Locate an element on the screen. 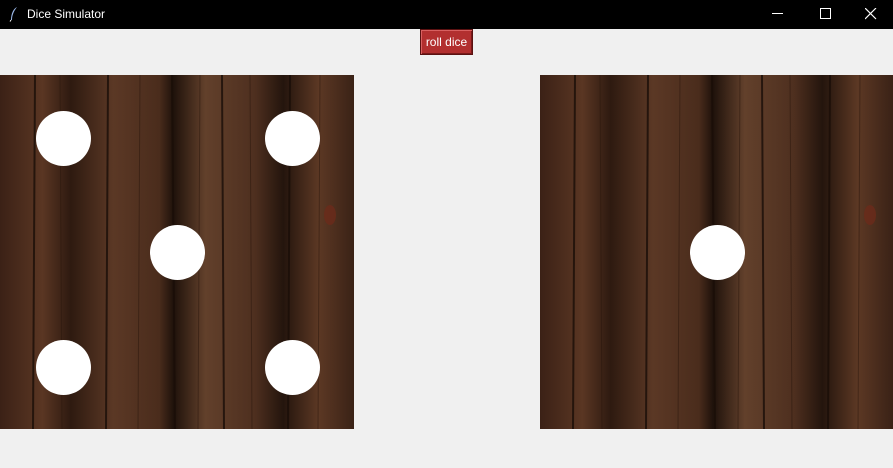 This screenshot has height=468, width=893. minimize-button is located at coordinates (778, 14).